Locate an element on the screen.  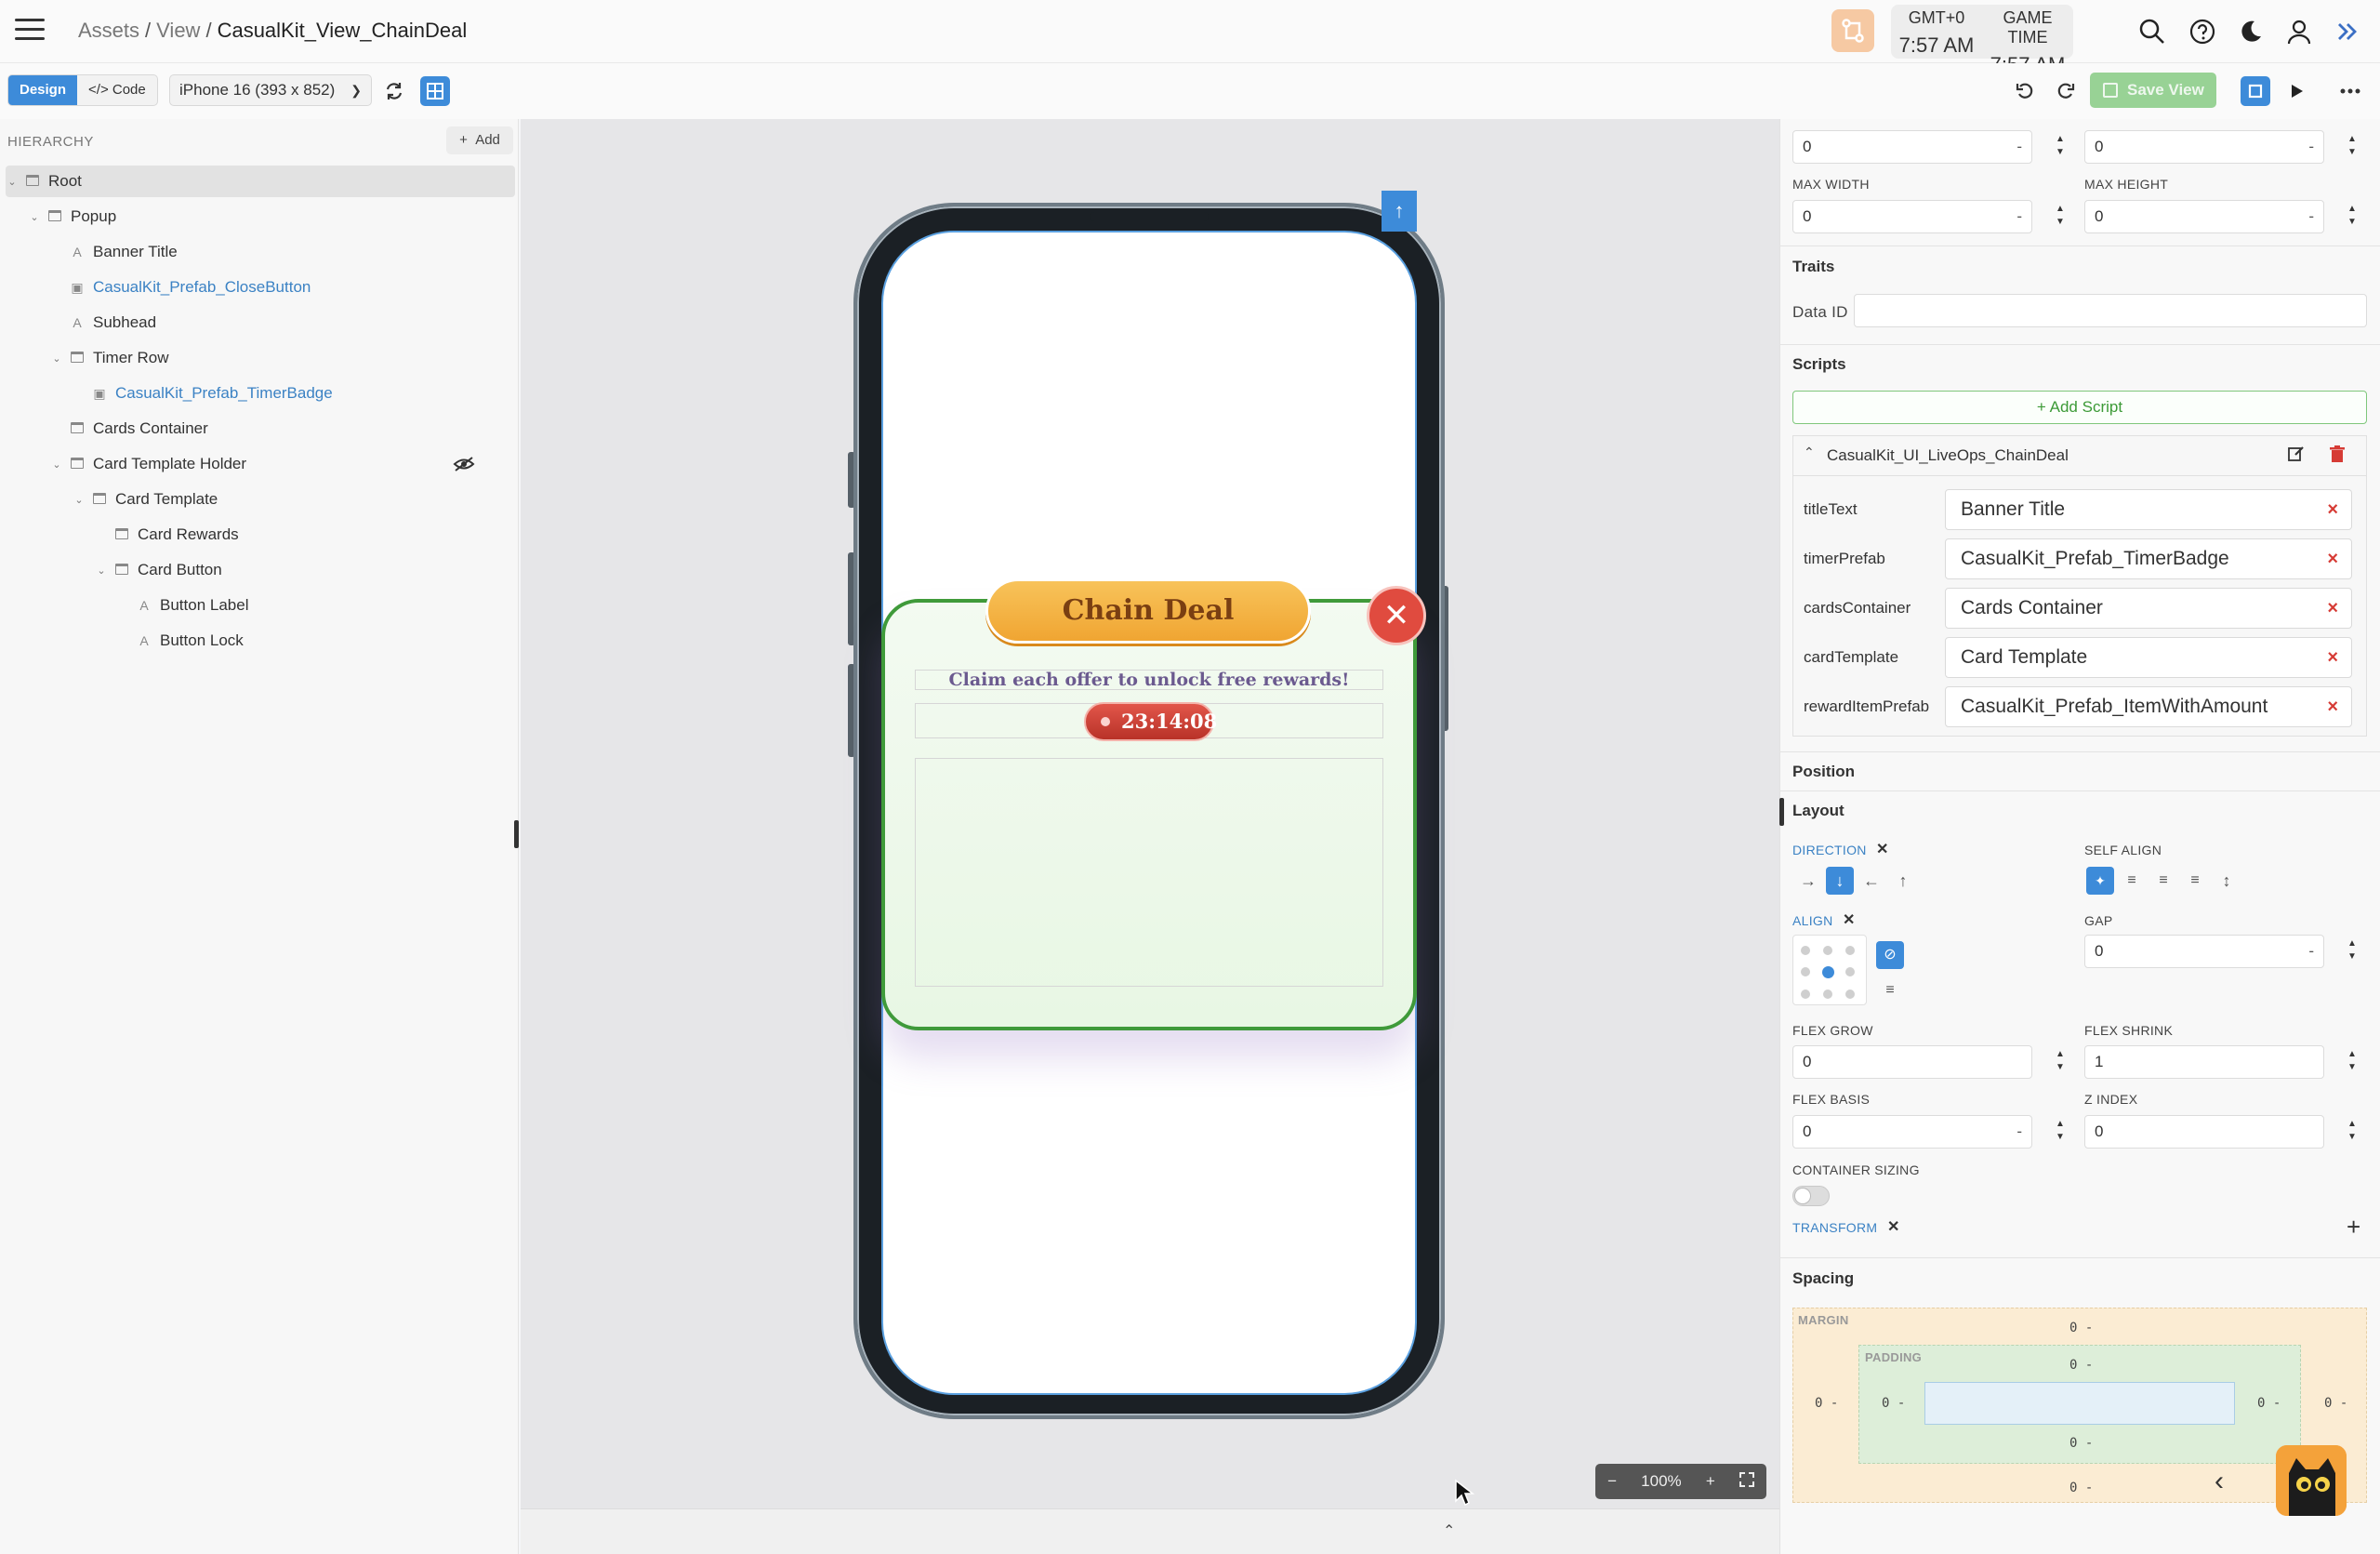
clear-direction-icon: ✕ is located at coordinates (1882, 849).